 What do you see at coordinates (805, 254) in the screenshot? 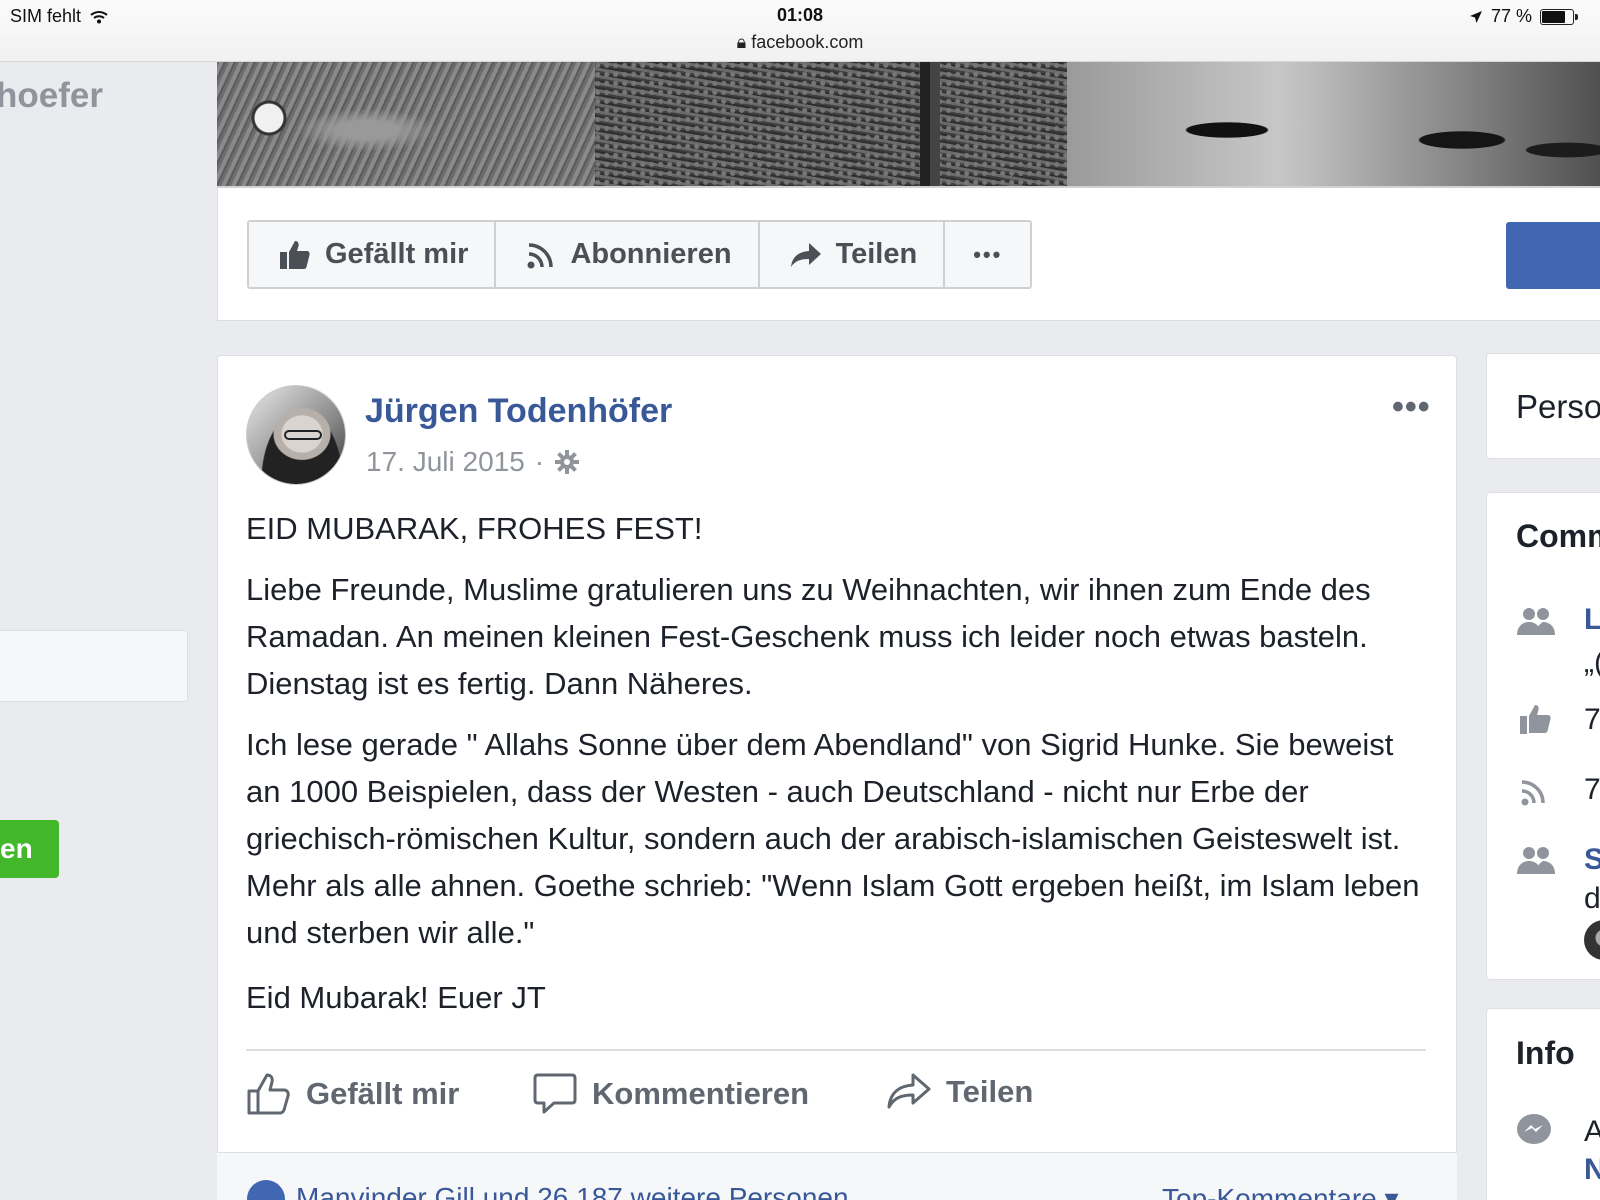
I see `share-arrow-icon` at bounding box center [805, 254].